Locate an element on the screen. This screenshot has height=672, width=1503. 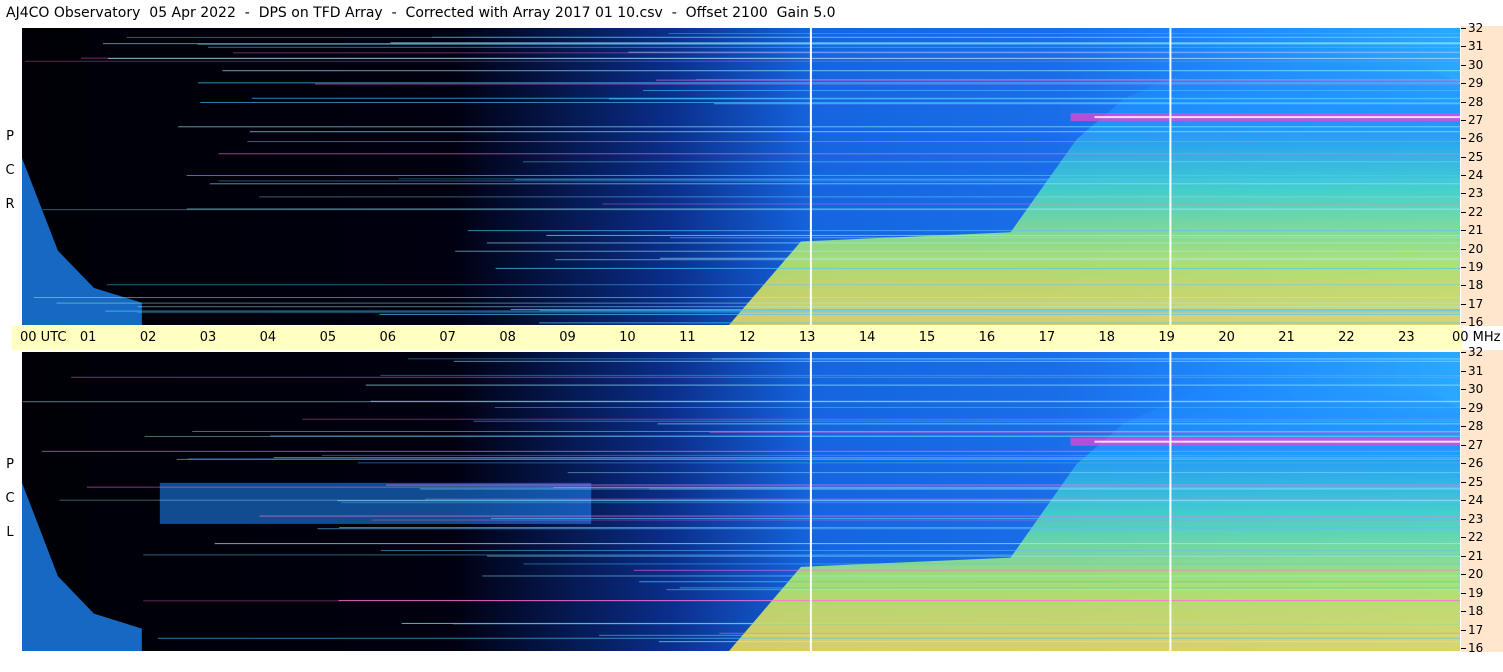
time-tick-label: 18 is located at coordinates (1107, 337).